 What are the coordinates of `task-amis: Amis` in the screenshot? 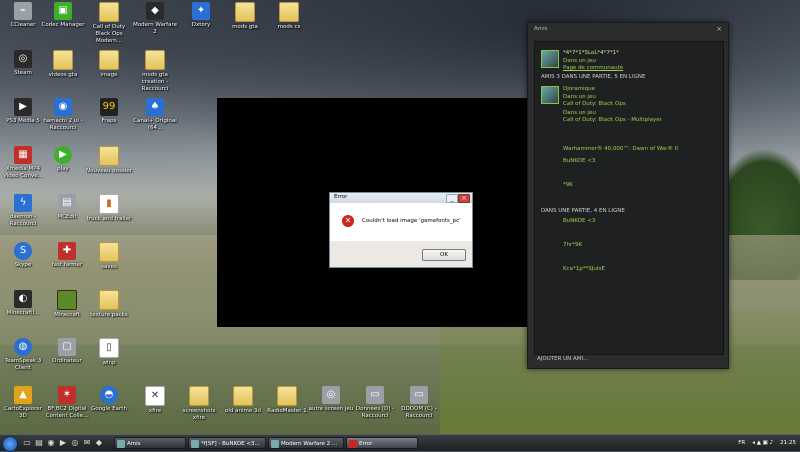 It's located at (150, 443).